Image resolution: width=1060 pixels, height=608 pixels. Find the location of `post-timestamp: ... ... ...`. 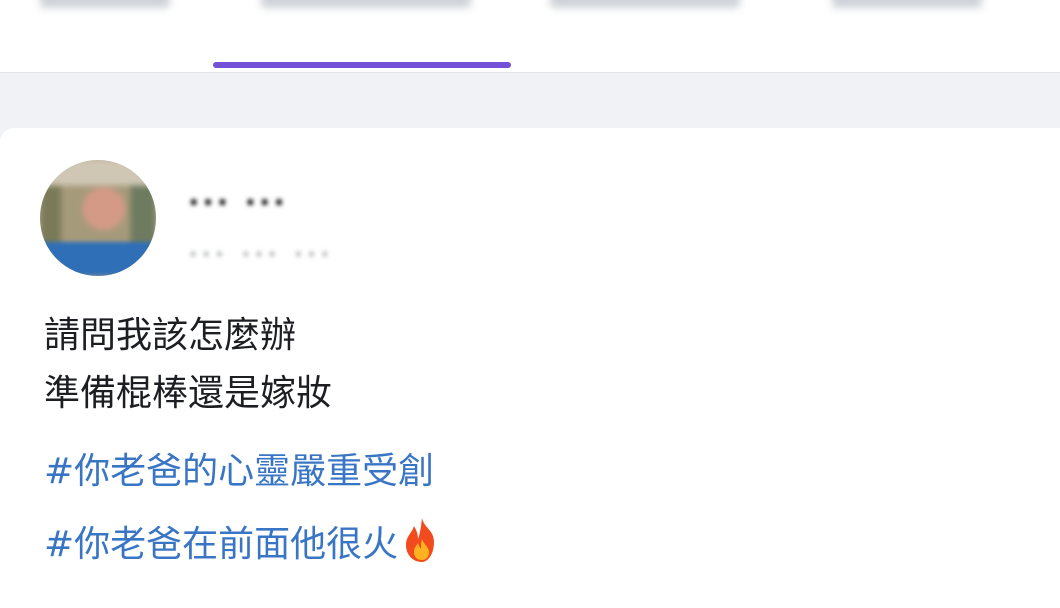

post-timestamp: ... ... ... is located at coordinates (260, 245).